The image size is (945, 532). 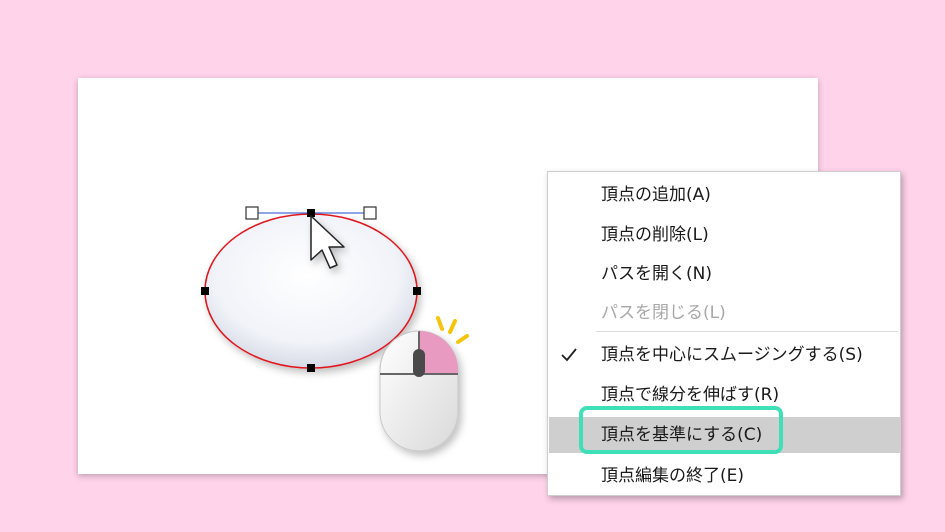 What do you see at coordinates (656, 274) in the screenshot?
I see `menu-item-label: パスを開く(N)` at bounding box center [656, 274].